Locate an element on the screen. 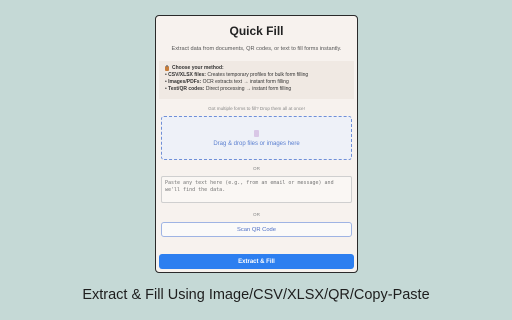  panel-title: Quick Fill is located at coordinates (256, 31).